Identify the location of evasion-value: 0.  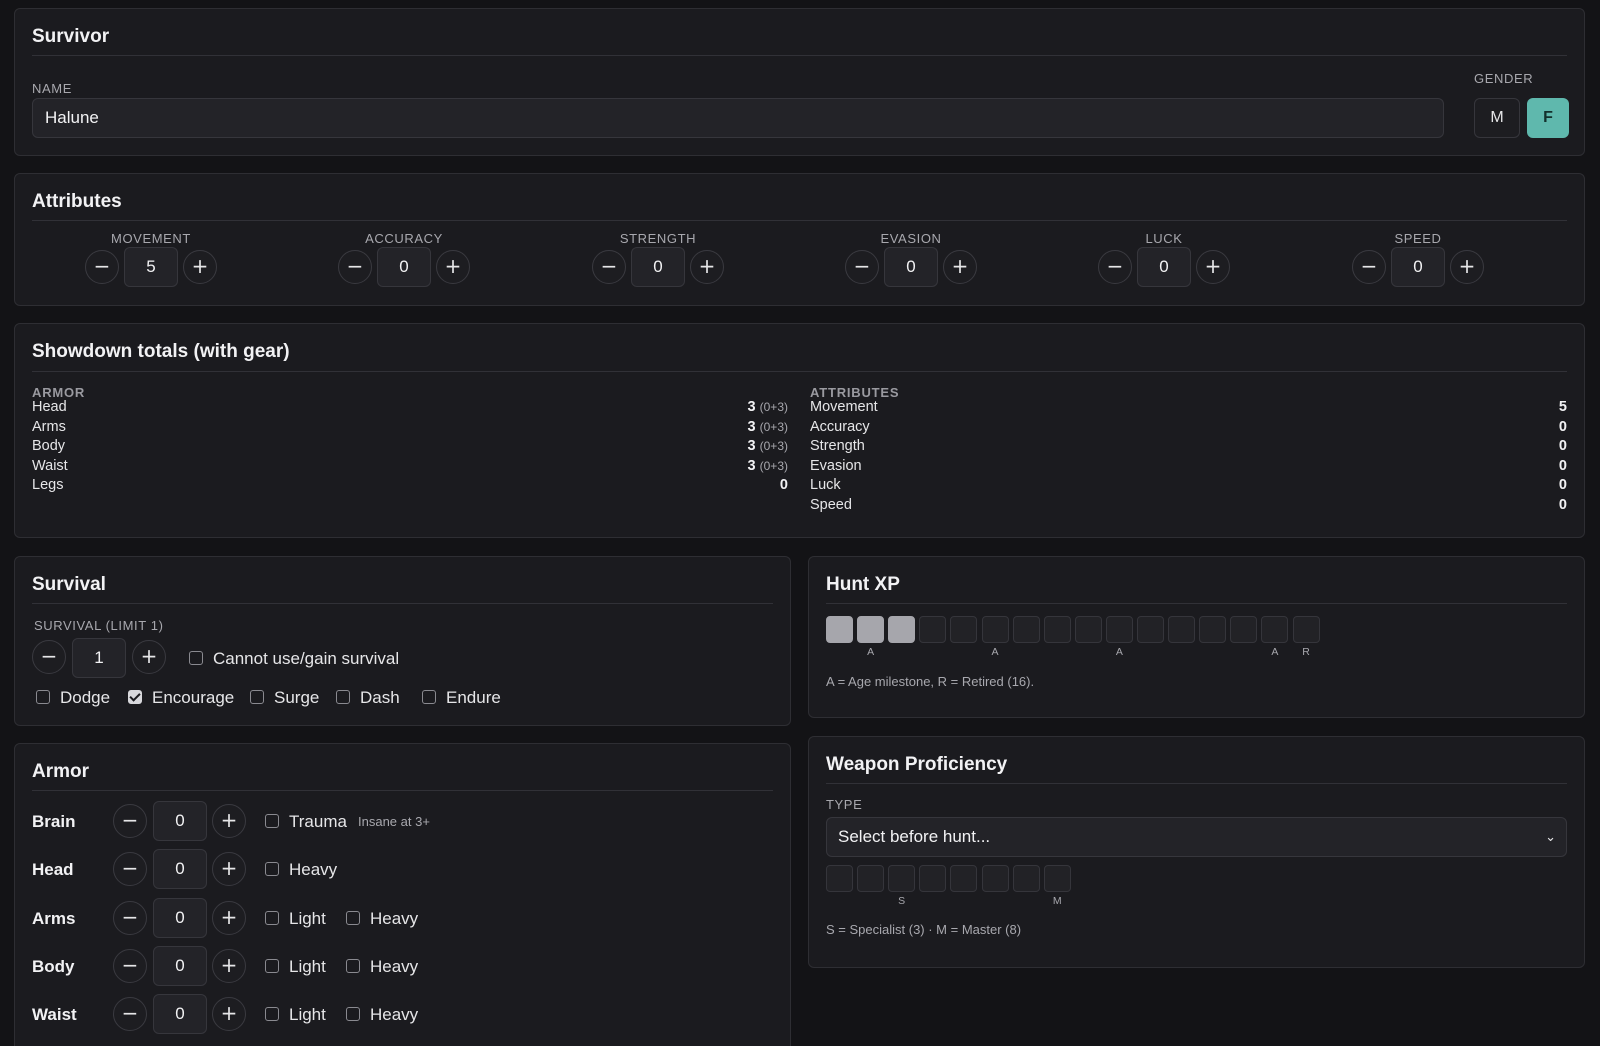
(911, 267).